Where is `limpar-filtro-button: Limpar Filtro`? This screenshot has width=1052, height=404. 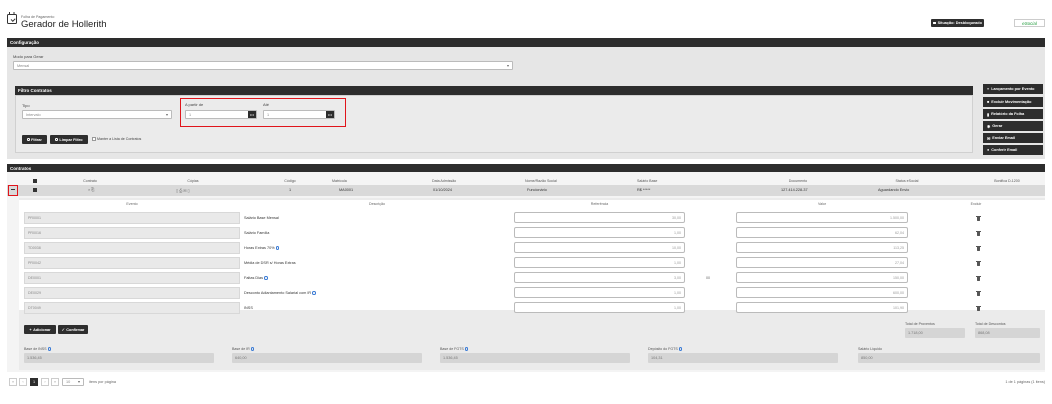
limpar-filtro-button: Limpar Filtro is located at coordinates (69, 139).